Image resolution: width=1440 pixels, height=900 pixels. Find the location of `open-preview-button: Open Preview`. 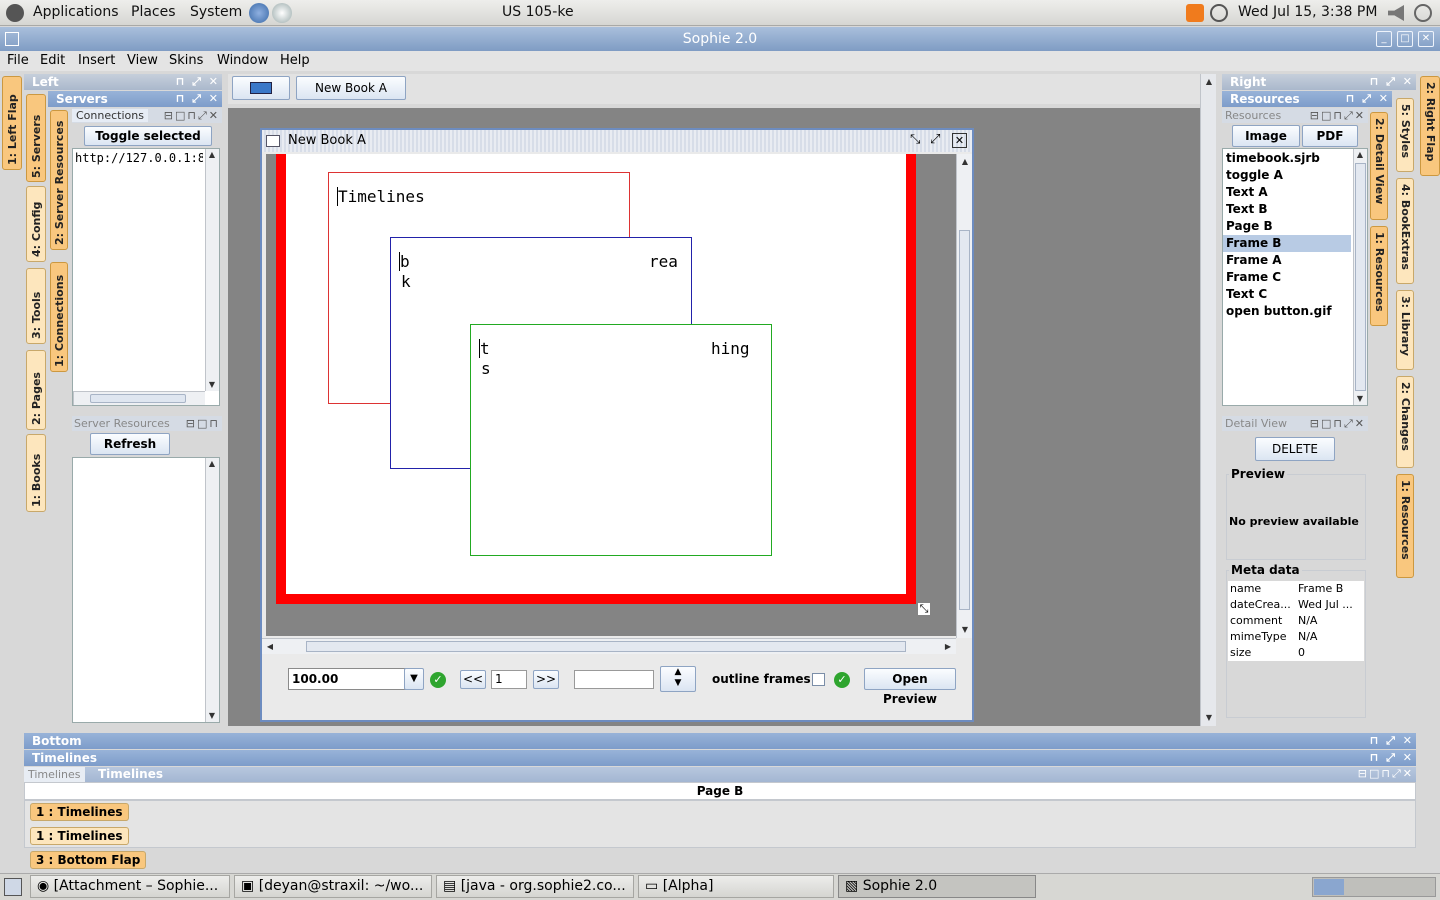

open-preview-button: Open Preview is located at coordinates (910, 687).